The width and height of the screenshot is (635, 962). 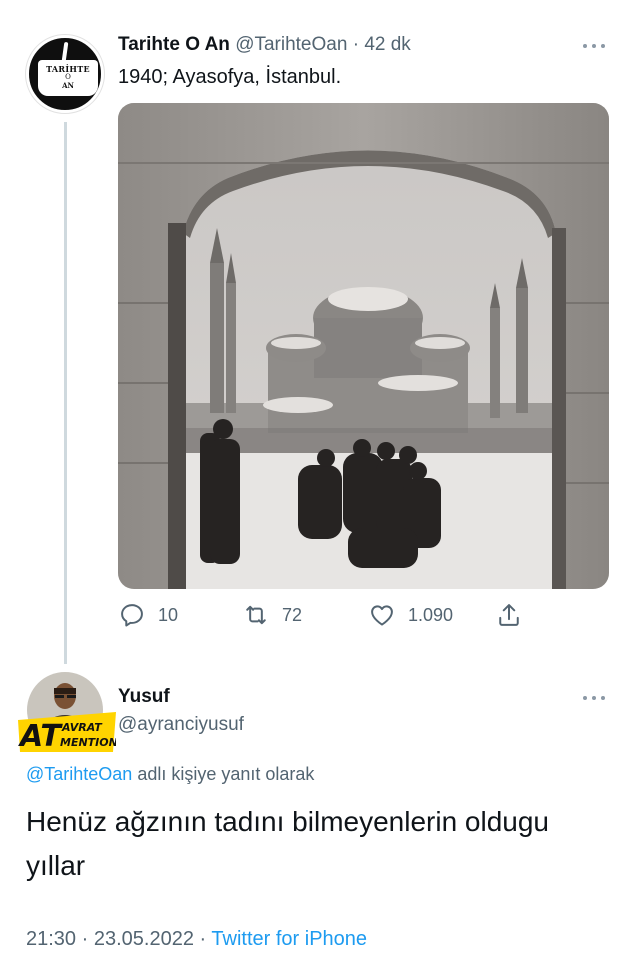 I want to click on tweet-date: 23.05.2022, so click(x=144, y=939).